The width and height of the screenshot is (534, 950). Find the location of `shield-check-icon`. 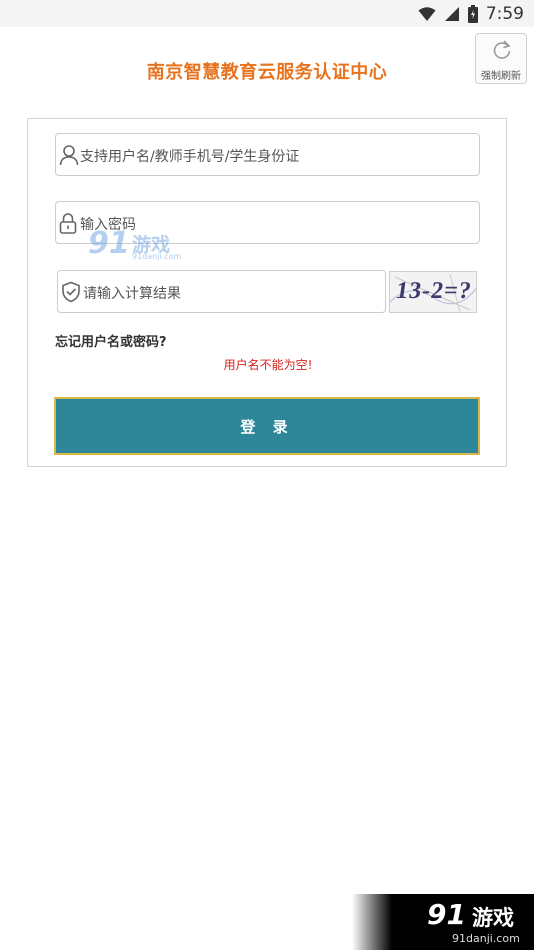

shield-check-icon is located at coordinates (71, 292).